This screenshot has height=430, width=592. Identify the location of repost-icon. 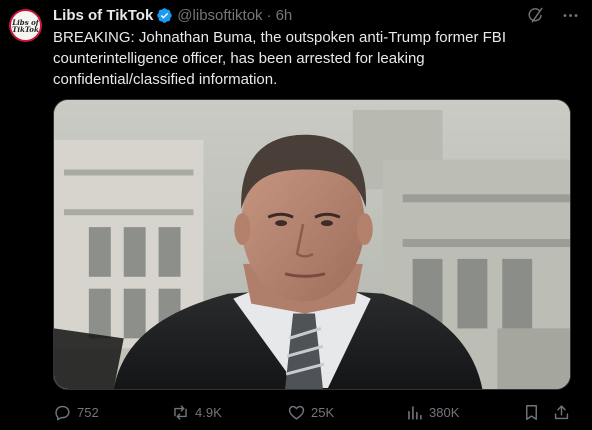
(180, 412).